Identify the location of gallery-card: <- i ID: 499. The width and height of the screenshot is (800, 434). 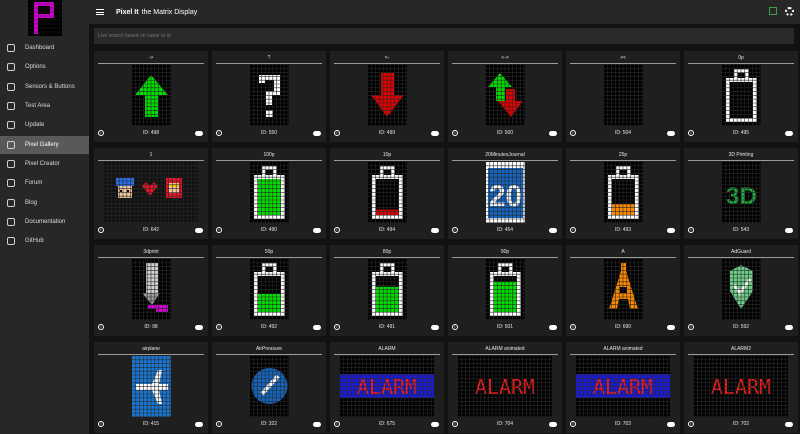
(387, 96).